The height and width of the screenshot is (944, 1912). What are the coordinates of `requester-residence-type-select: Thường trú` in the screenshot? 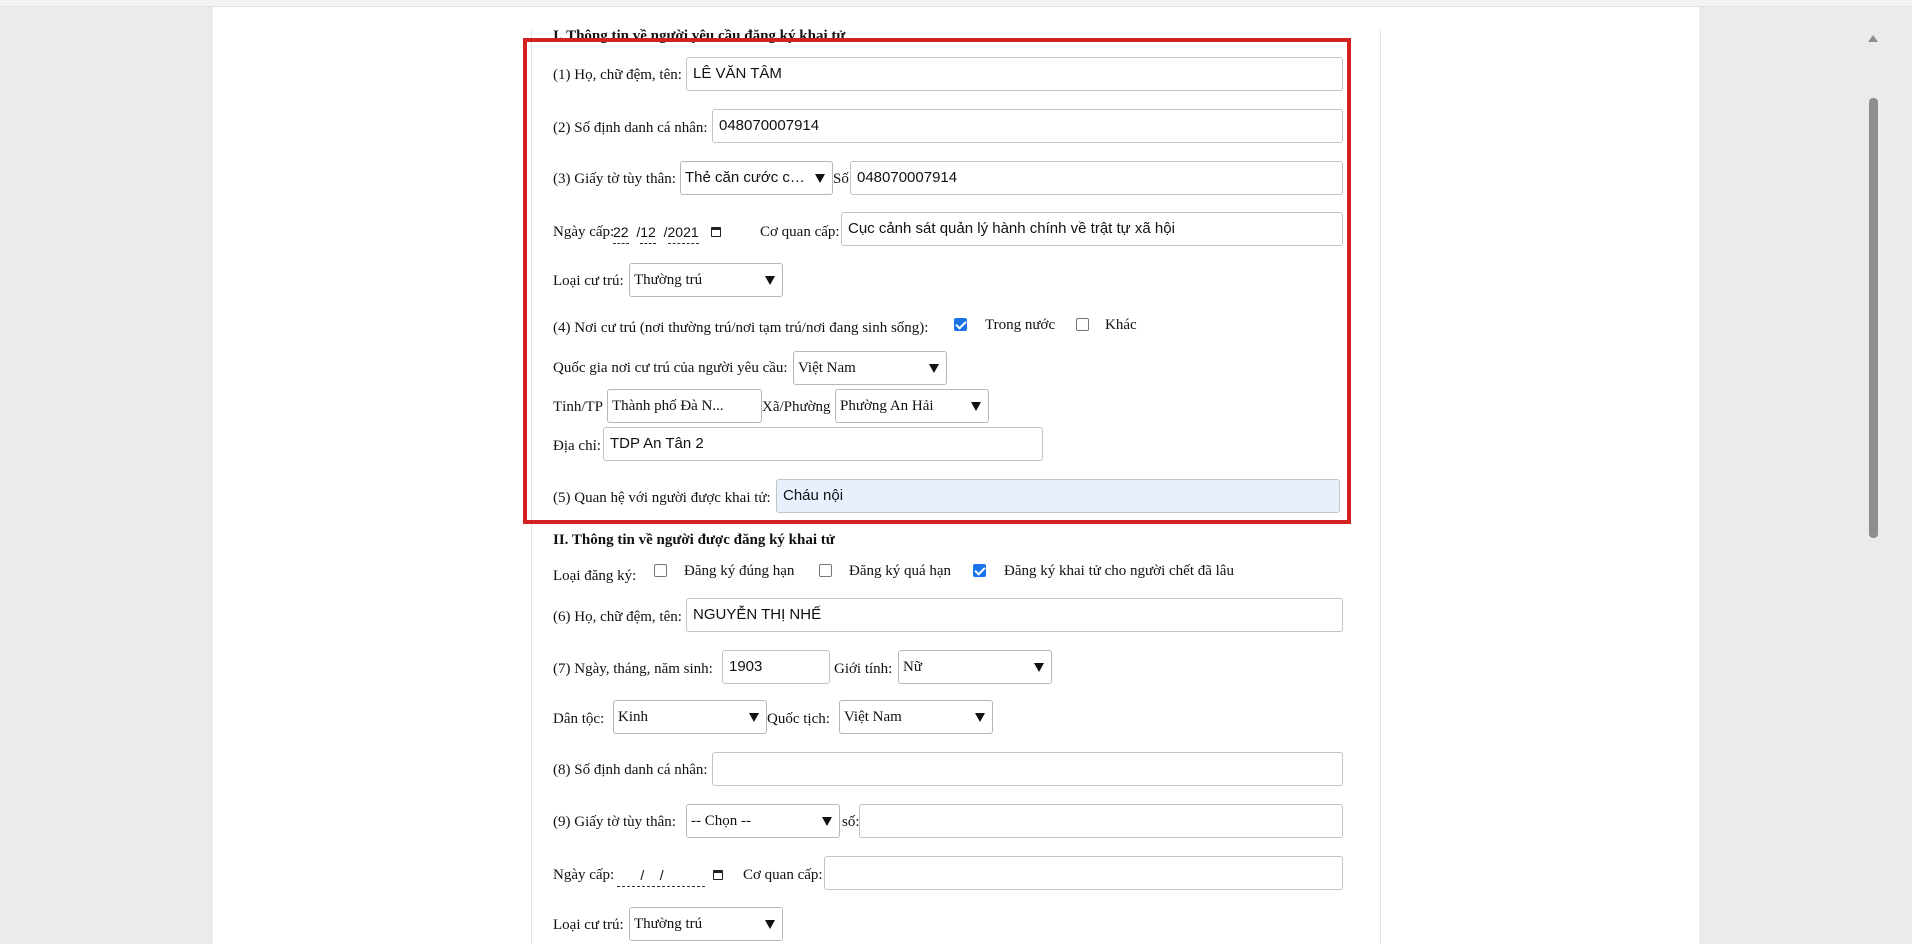 It's located at (706, 280).